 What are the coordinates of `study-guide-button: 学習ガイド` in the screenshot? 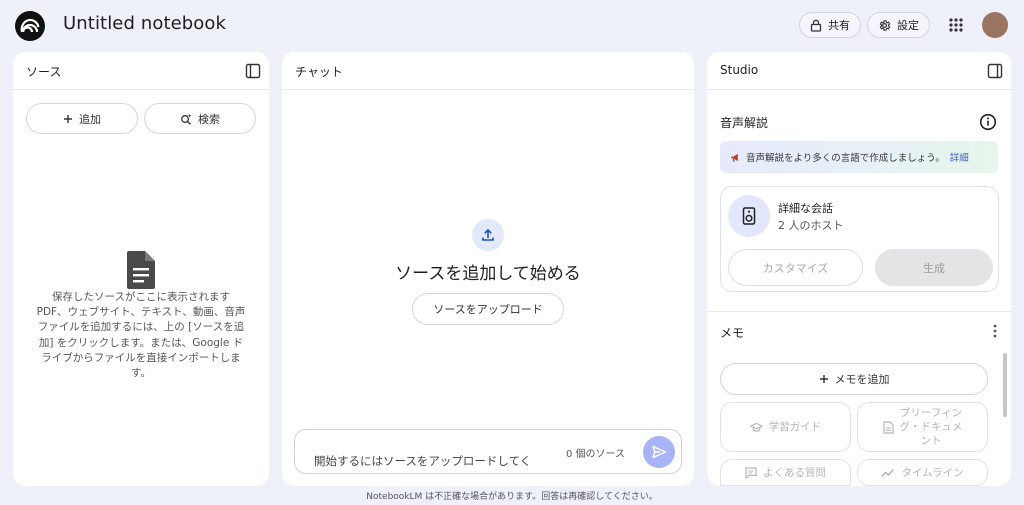 It's located at (785, 427).